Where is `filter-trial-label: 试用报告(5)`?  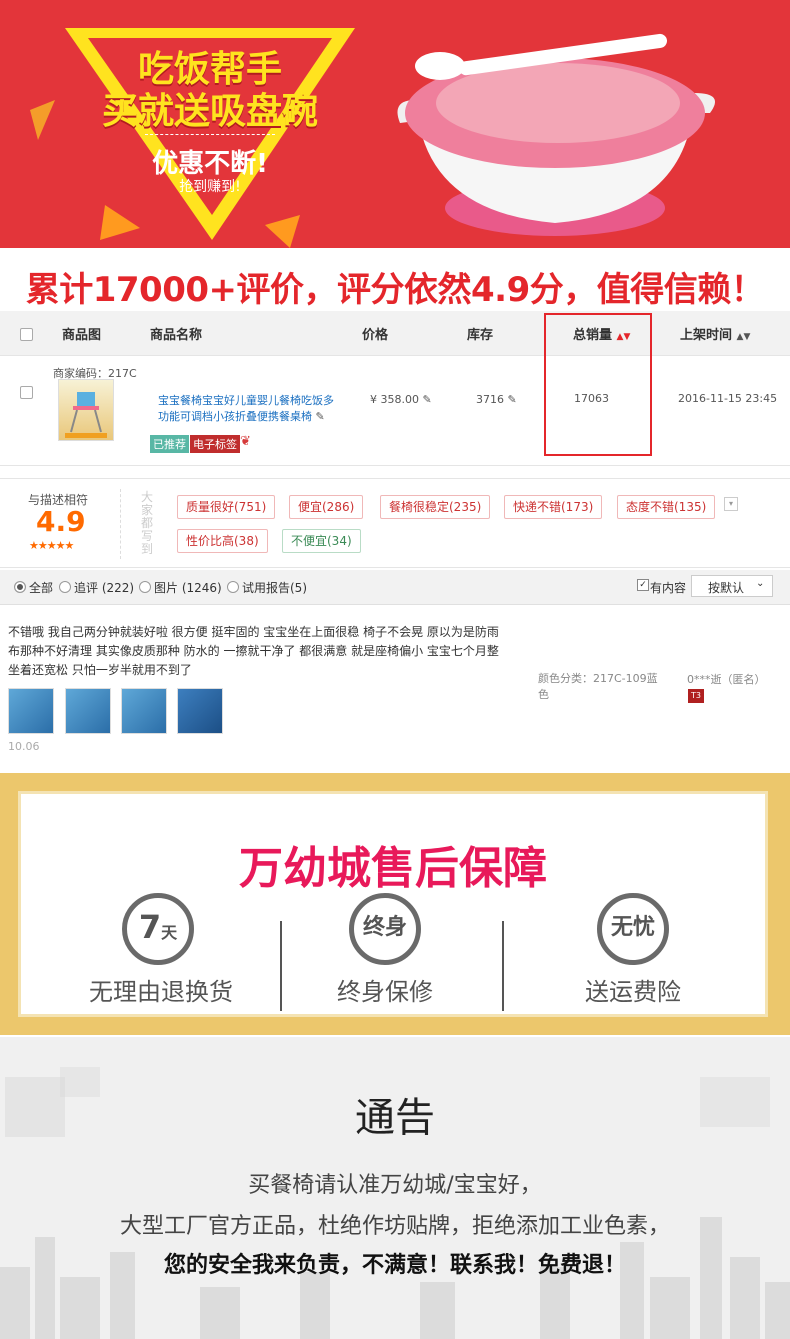
filter-trial-label: 试用报告(5) is located at coordinates (274, 588).